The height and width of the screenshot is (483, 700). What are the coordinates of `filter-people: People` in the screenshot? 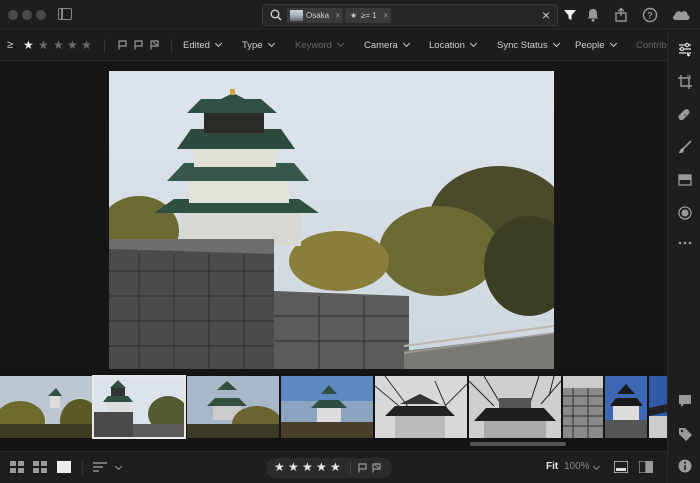 It's located at (596, 45).